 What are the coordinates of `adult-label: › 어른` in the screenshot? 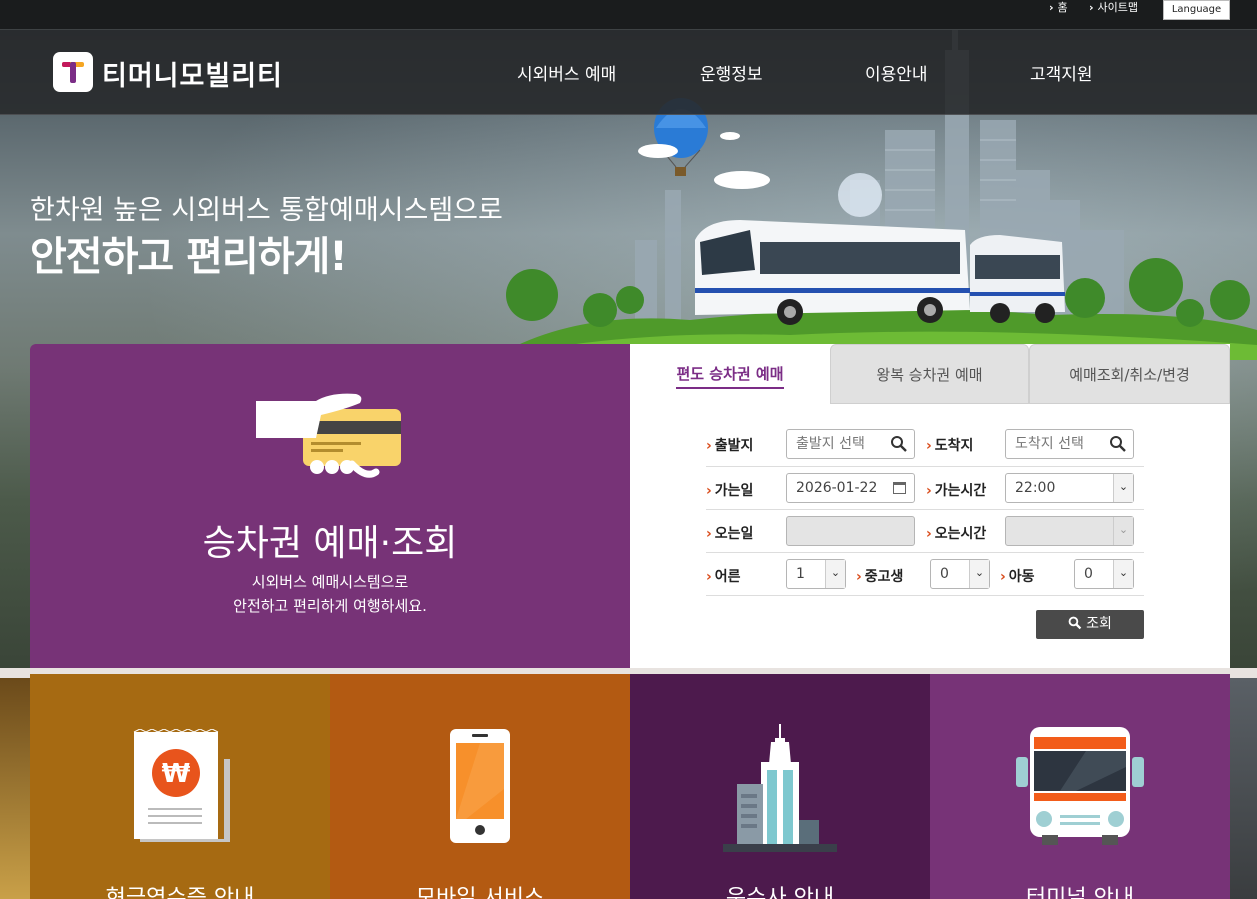 It's located at (723, 577).